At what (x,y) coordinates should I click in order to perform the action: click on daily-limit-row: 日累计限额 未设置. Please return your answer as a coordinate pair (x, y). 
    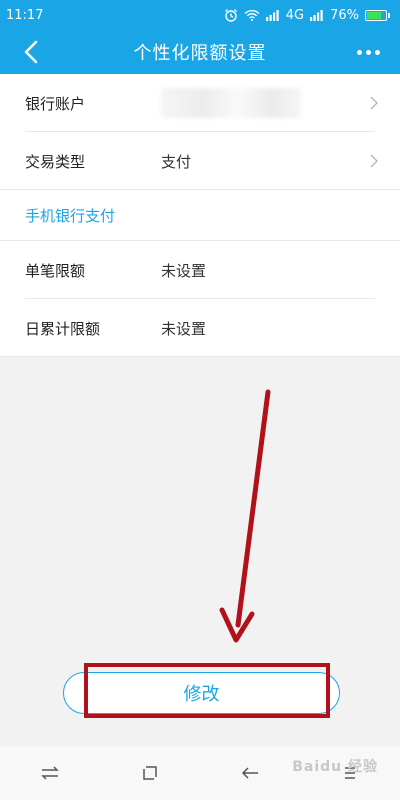
    Looking at the image, I should click on (200, 328).